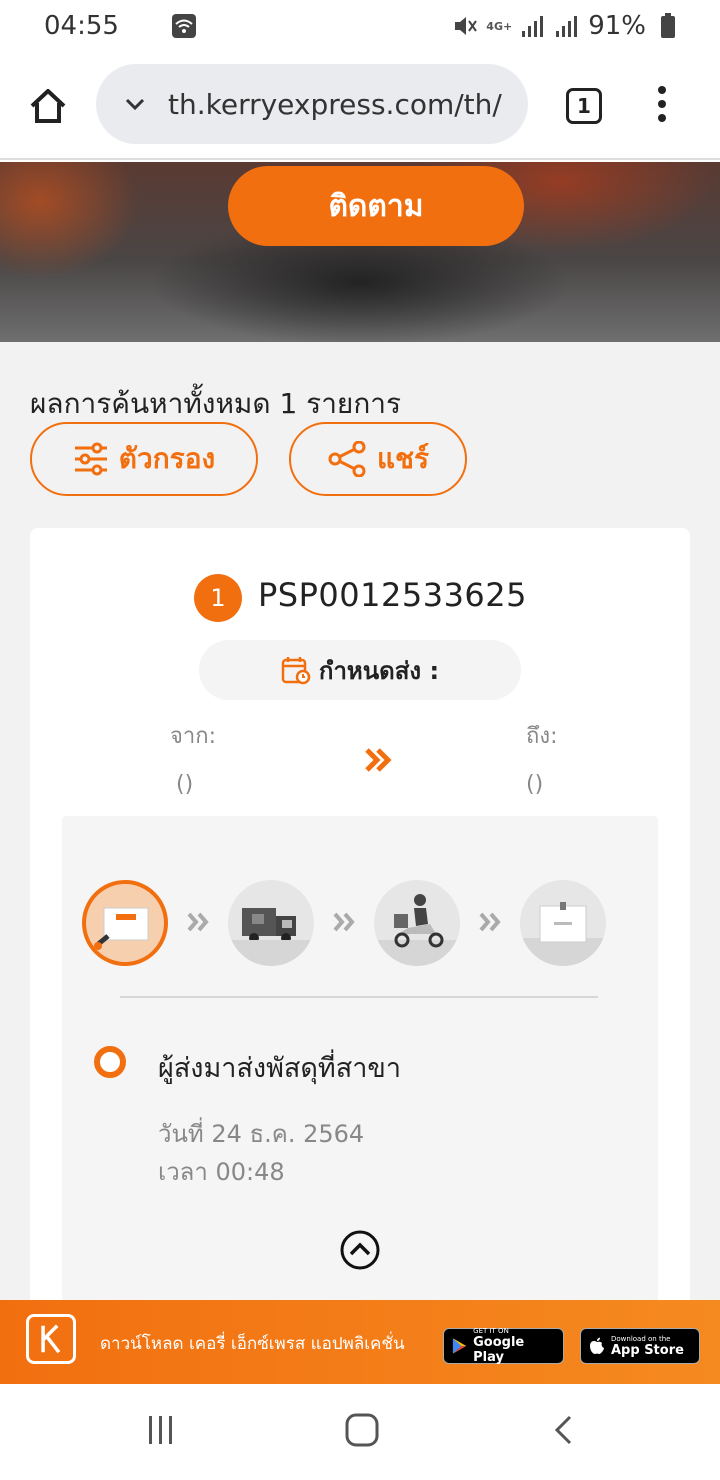 The width and height of the screenshot is (720, 1480). Describe the element at coordinates (662, 104) in the screenshot. I see `more-vert-icon` at that location.